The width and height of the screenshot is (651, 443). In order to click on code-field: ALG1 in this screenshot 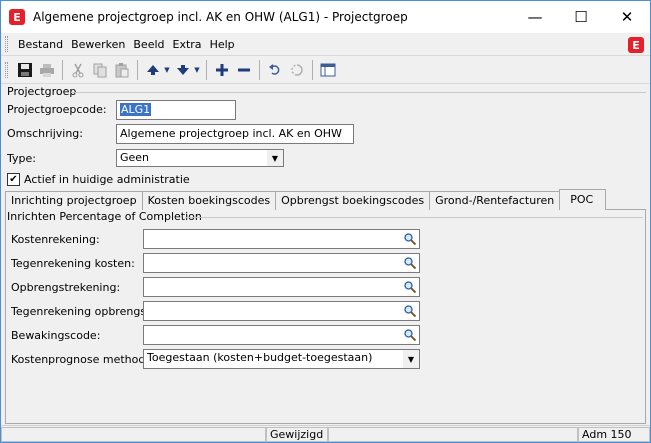, I will do `click(176, 110)`.